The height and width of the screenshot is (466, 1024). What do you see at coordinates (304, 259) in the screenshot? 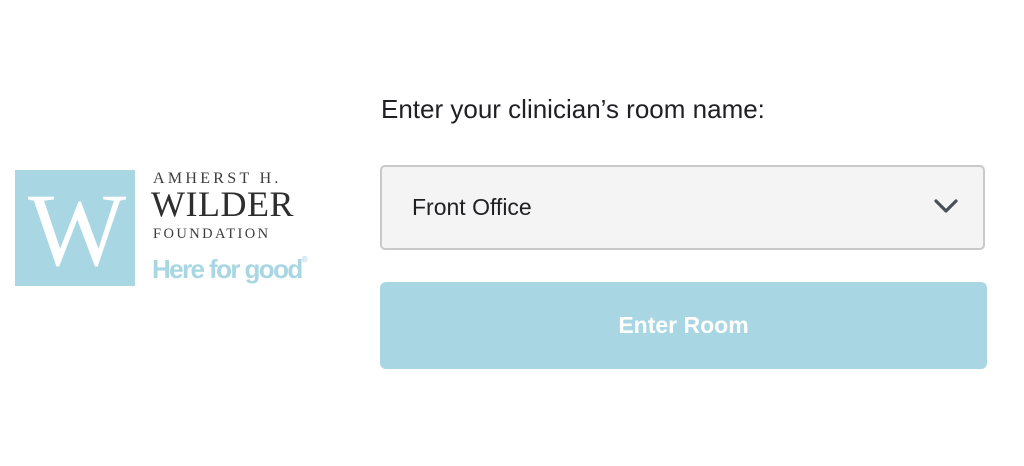
I see `registered-mark: ®` at bounding box center [304, 259].